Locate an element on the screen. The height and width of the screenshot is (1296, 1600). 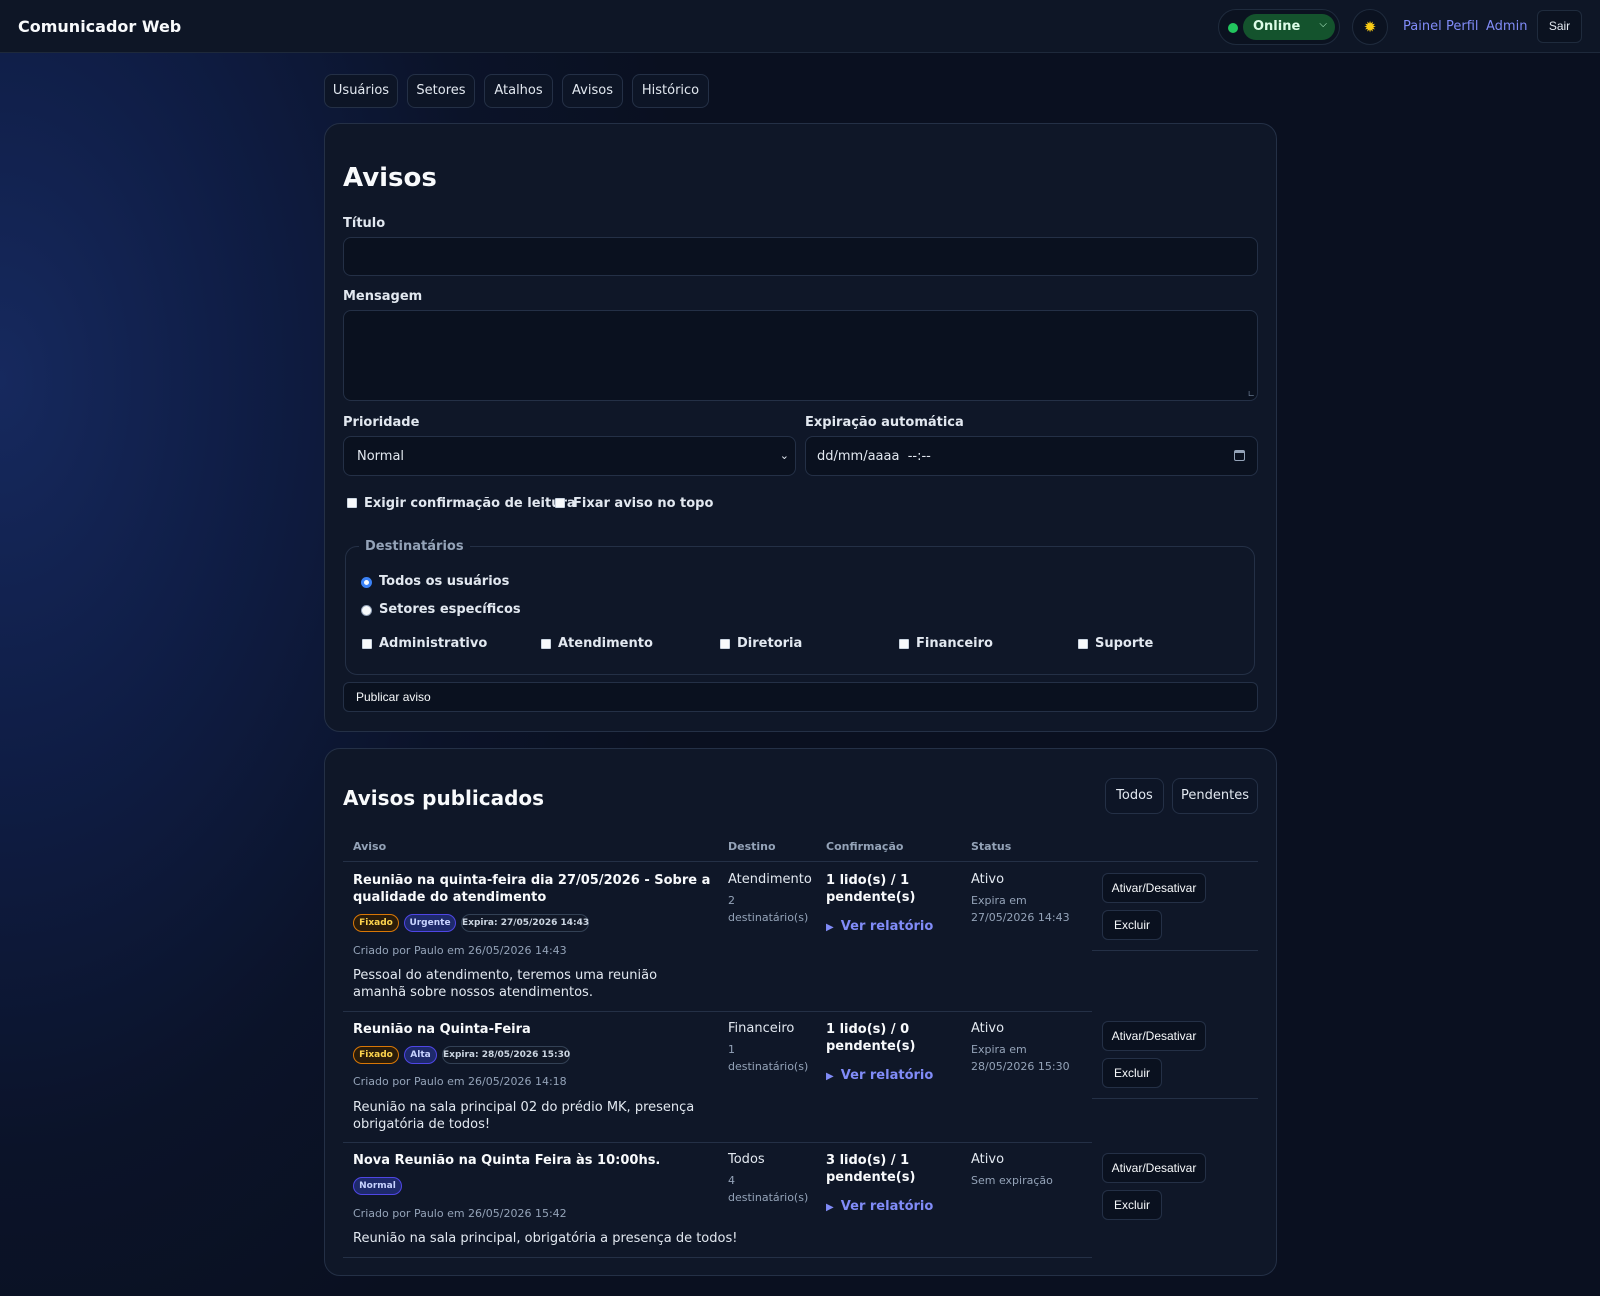
badge-expiration: Expira: 28/05/2026 15:30 is located at coordinates (506, 1055).